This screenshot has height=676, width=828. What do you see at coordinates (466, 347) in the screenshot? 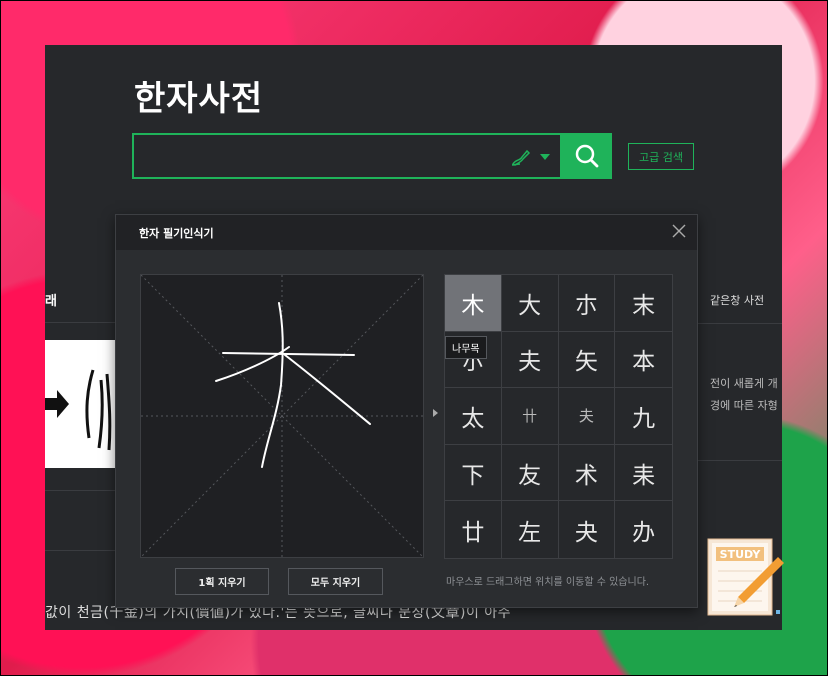
I see `candidate-tooltip: 나무목` at bounding box center [466, 347].